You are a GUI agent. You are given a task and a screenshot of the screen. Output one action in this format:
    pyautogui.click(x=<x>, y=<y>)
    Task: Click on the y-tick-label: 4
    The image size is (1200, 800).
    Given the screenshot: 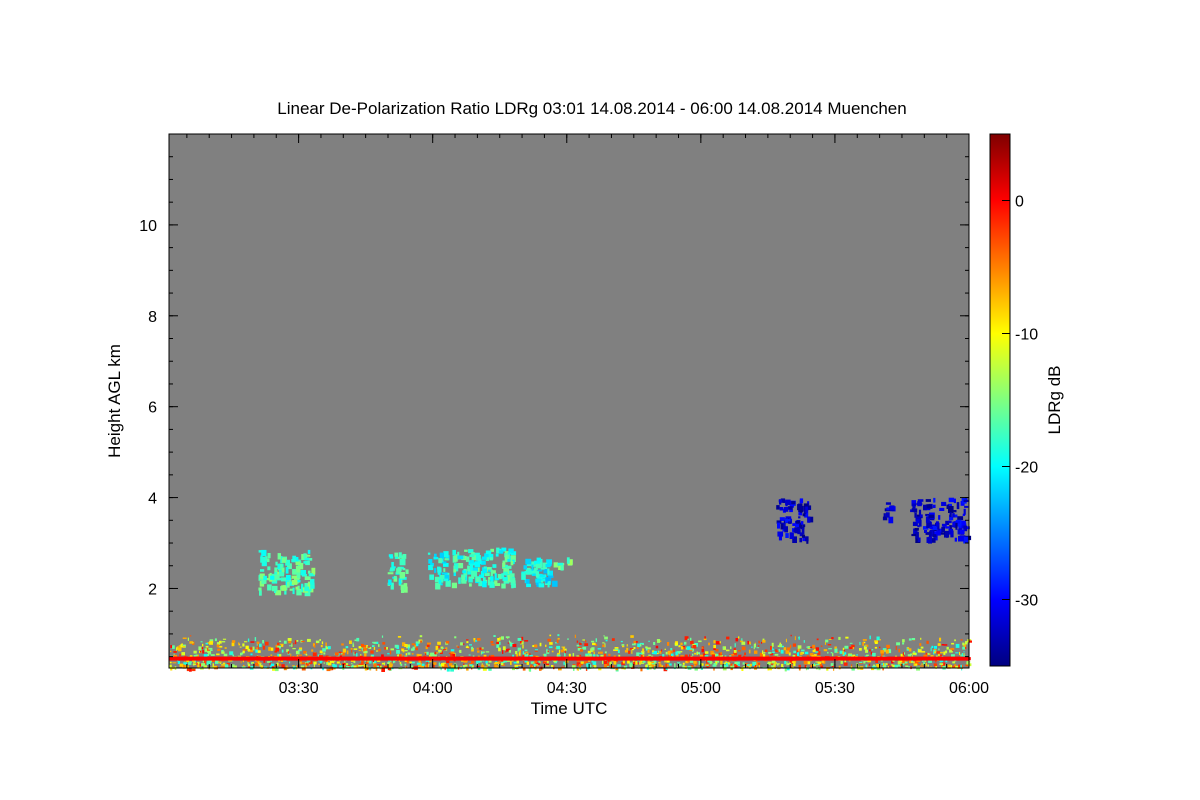 What is the action you would take?
    pyautogui.click(x=152, y=499)
    